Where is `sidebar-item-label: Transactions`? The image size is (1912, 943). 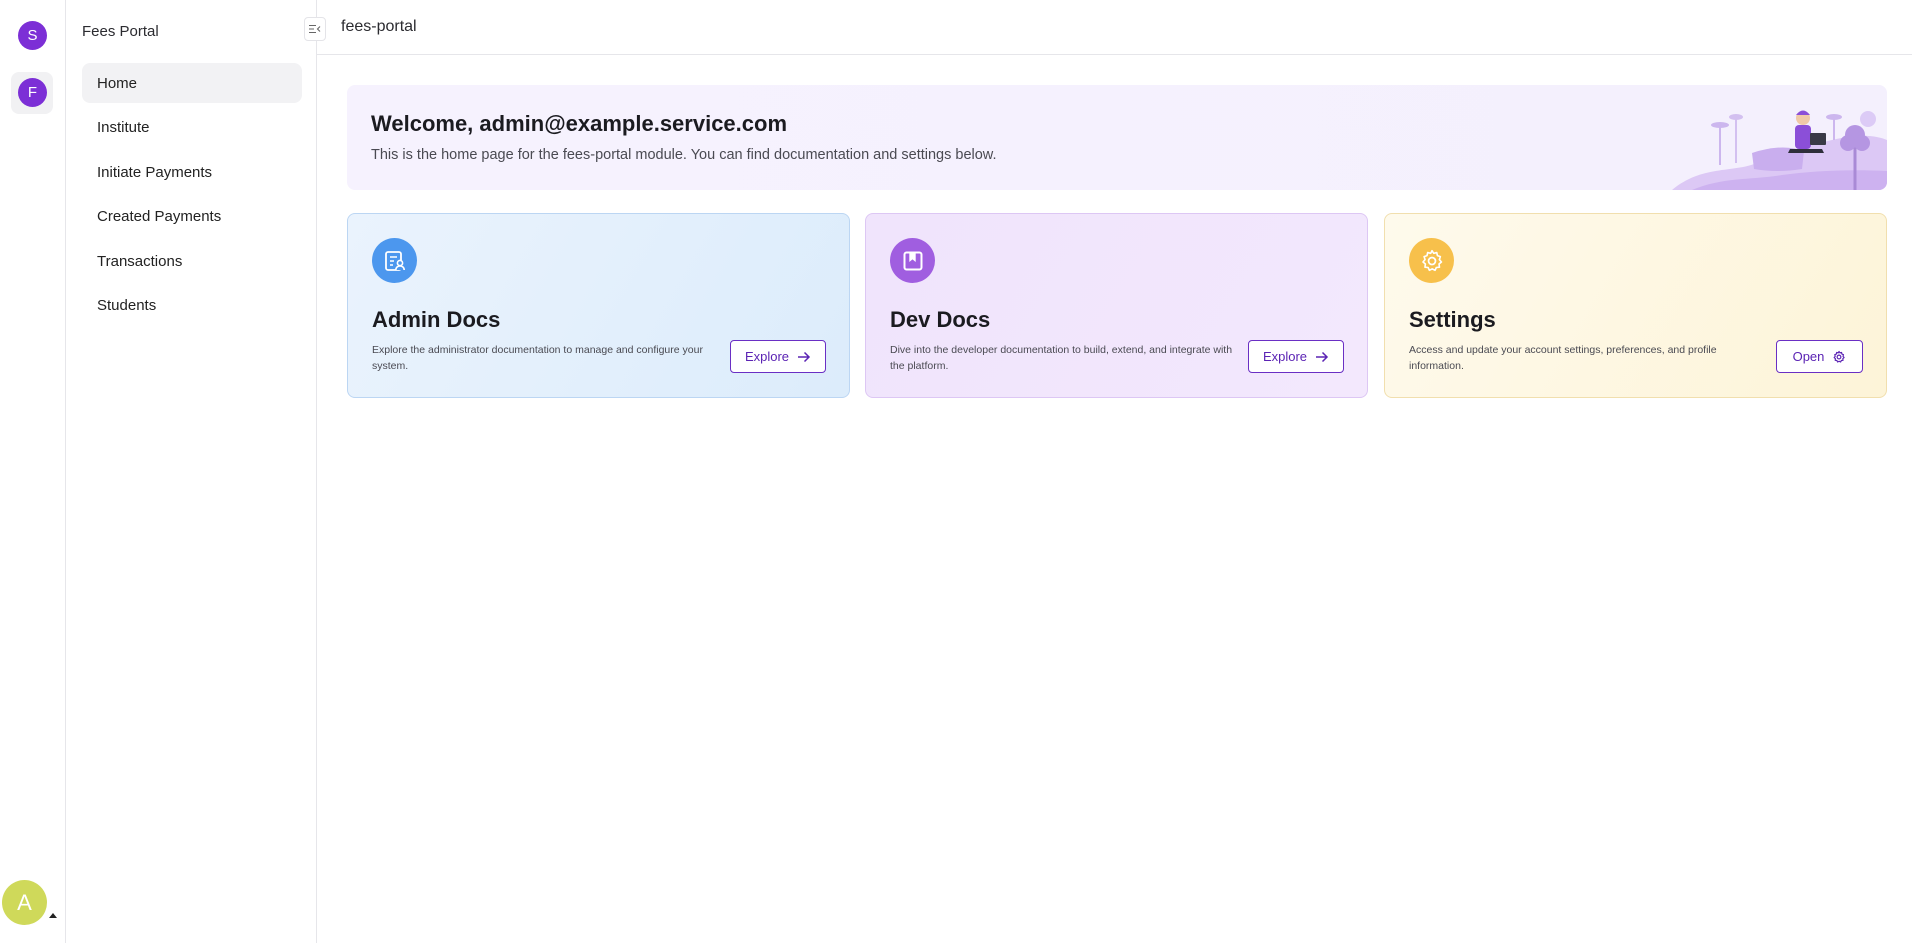 sidebar-item-label: Transactions is located at coordinates (140, 261).